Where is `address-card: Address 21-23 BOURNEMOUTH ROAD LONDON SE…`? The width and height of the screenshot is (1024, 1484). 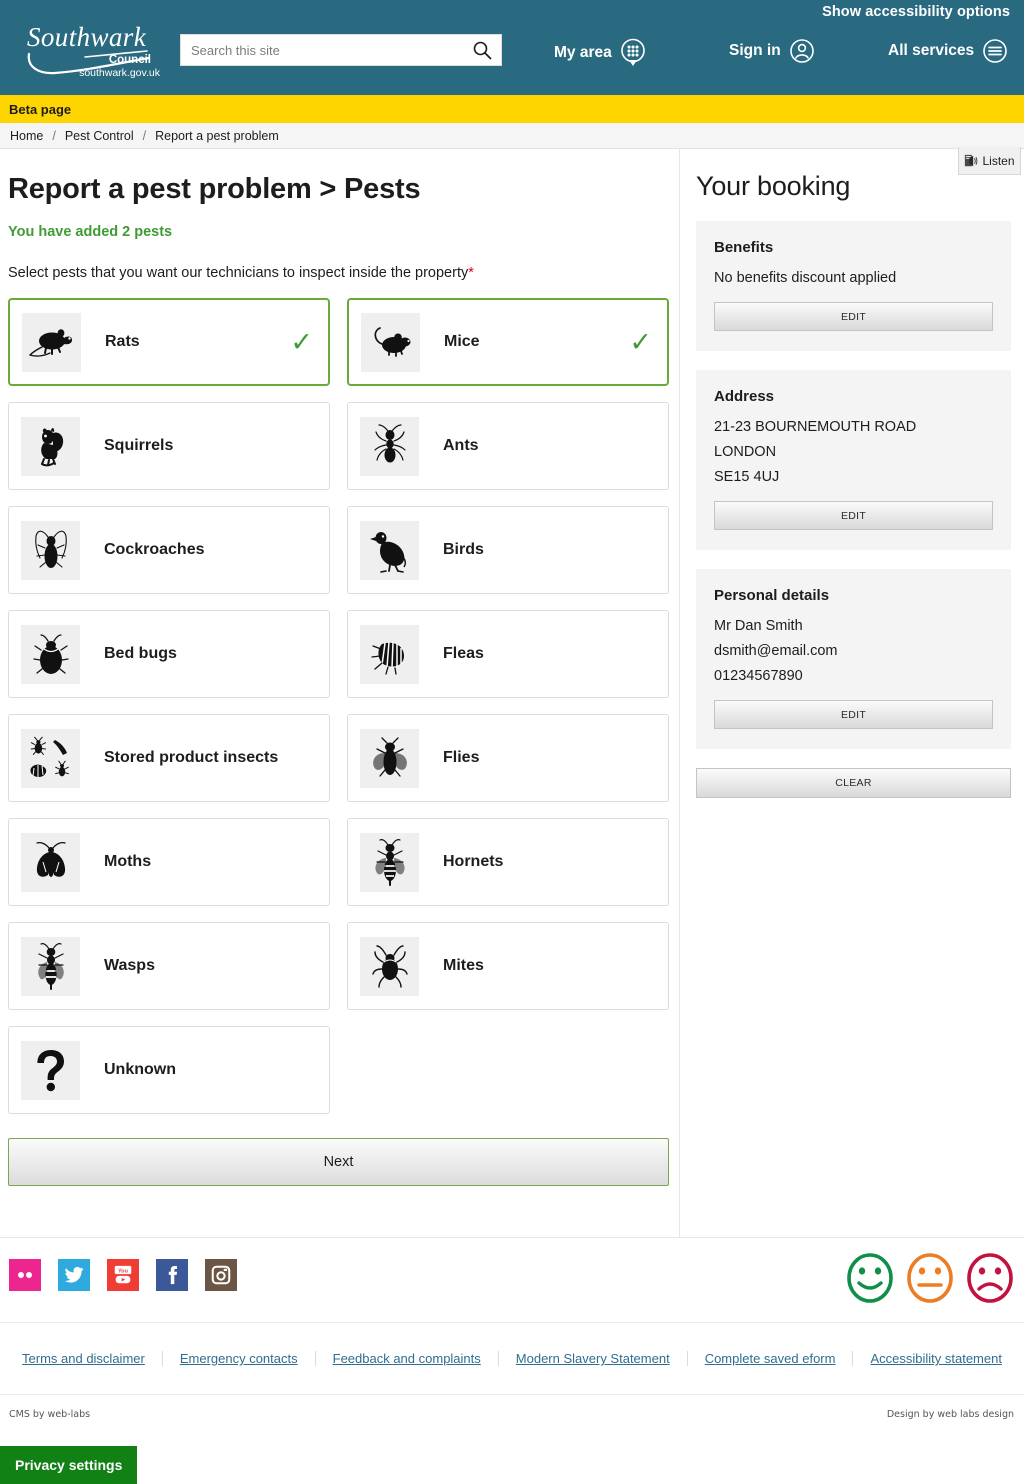 address-card: Address 21-23 BOURNEMOUTH ROAD LONDON SE… is located at coordinates (853, 460).